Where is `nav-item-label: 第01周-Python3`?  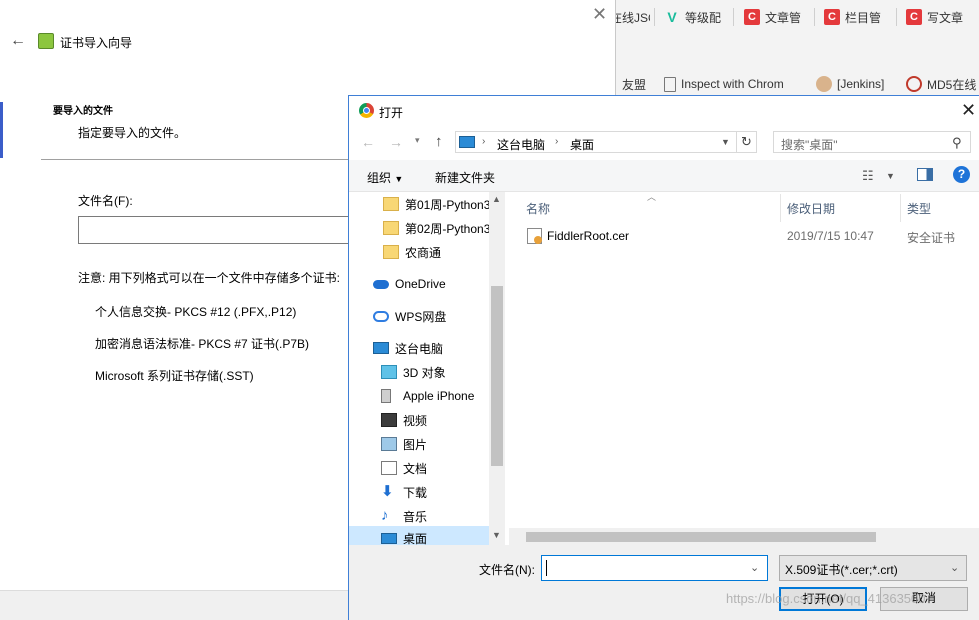
nav-item-label: 第01周-Python3 is located at coordinates (447, 204).